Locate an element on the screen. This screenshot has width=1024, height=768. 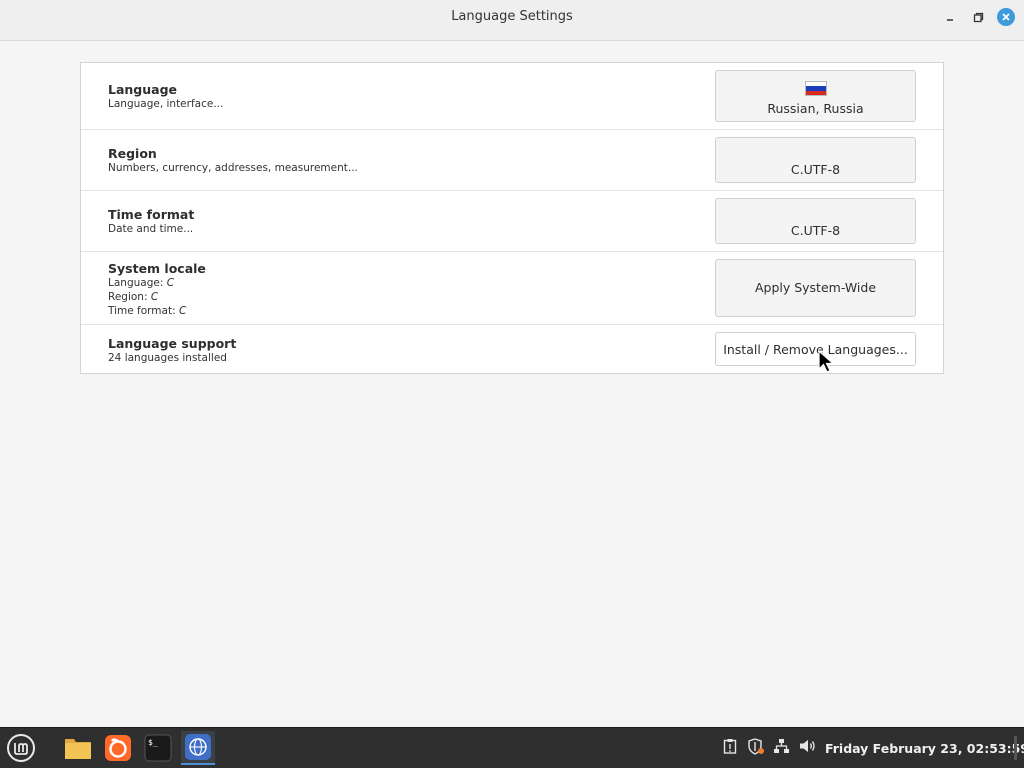
mint-menu-icon is located at coordinates (21, 748).